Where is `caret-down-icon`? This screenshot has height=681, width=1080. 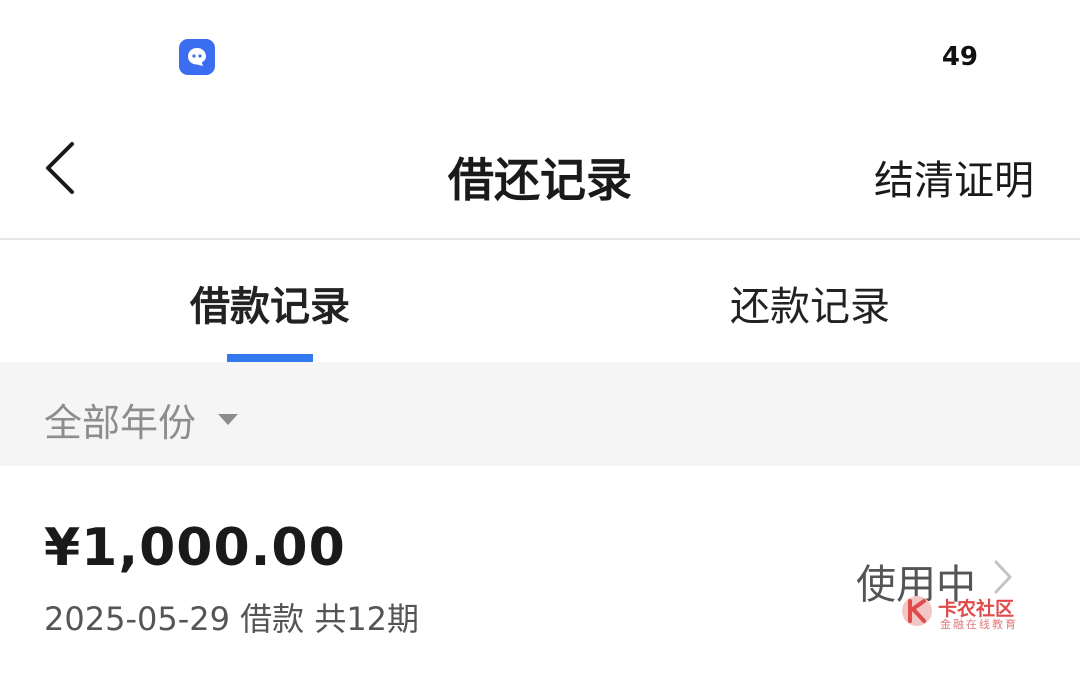
caret-down-icon is located at coordinates (228, 419).